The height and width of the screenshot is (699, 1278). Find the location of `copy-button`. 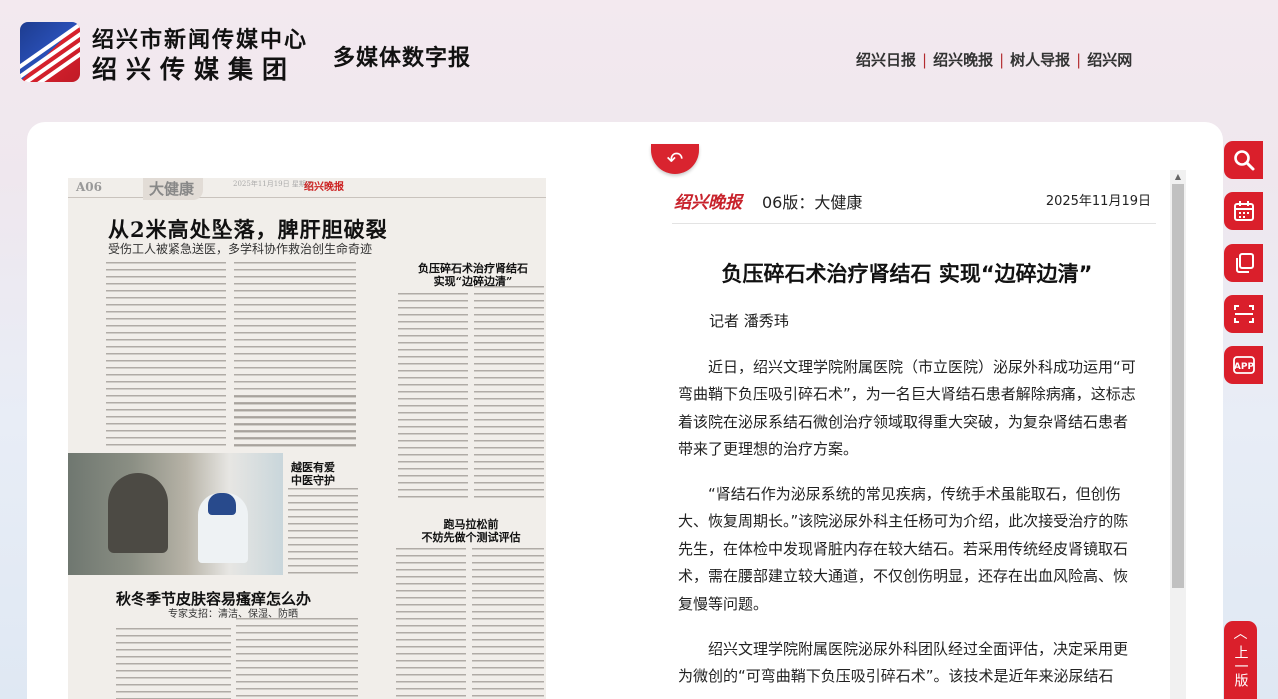

copy-button is located at coordinates (1243, 263).